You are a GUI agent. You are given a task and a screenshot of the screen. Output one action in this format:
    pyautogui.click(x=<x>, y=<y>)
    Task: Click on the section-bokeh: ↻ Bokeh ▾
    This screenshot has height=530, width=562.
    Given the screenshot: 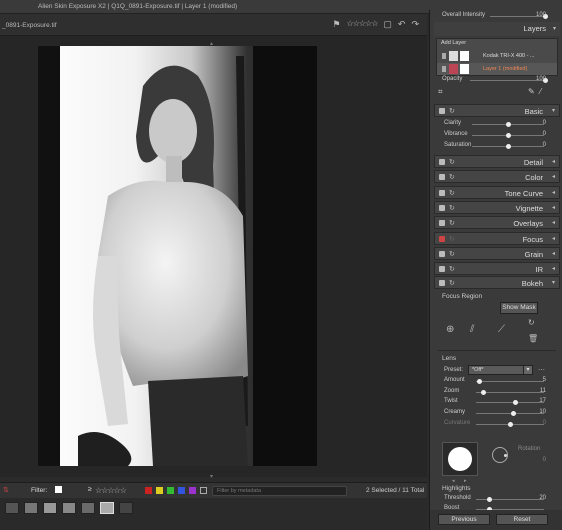 What is the action you would take?
    pyautogui.click(x=497, y=282)
    